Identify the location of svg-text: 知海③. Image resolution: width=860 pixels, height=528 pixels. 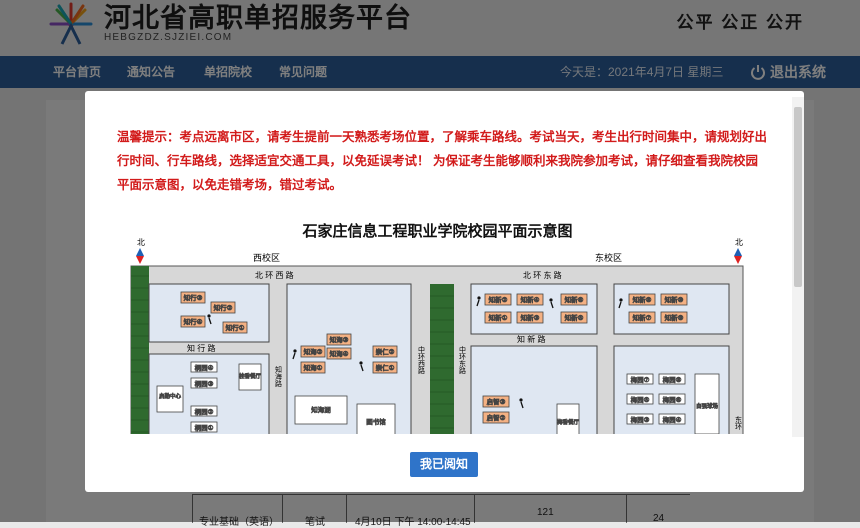
(339, 339).